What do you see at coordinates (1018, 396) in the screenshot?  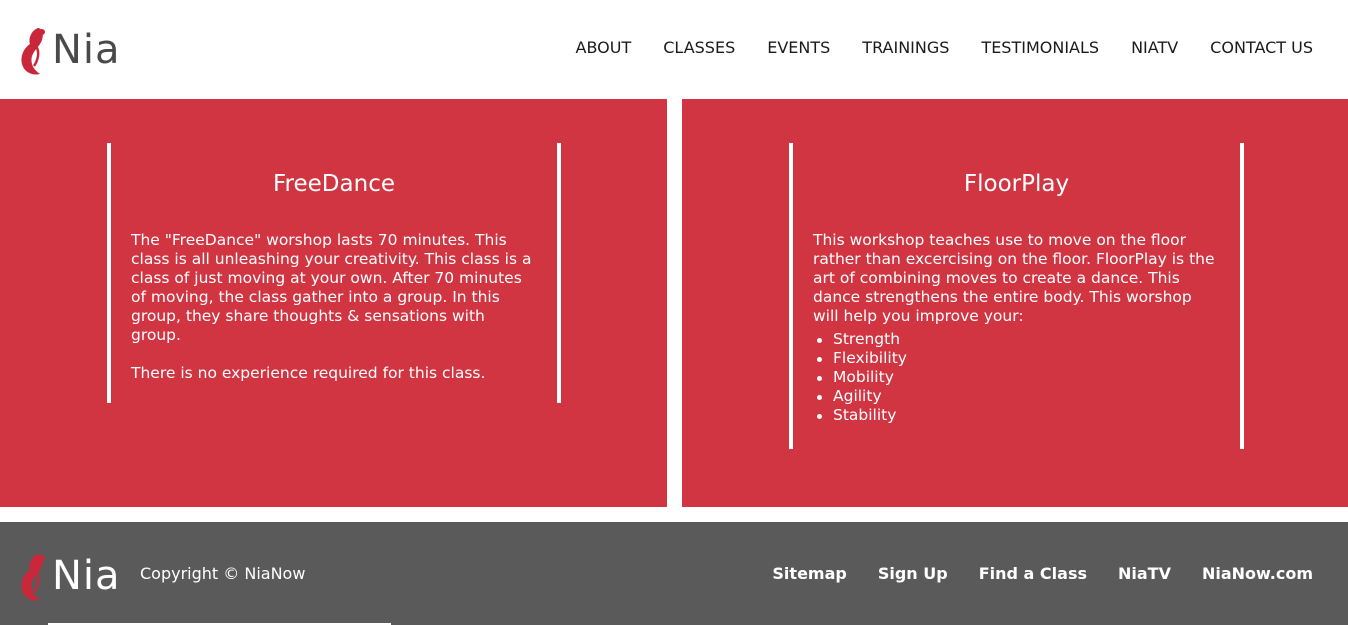 I see `list-item: Agility` at bounding box center [1018, 396].